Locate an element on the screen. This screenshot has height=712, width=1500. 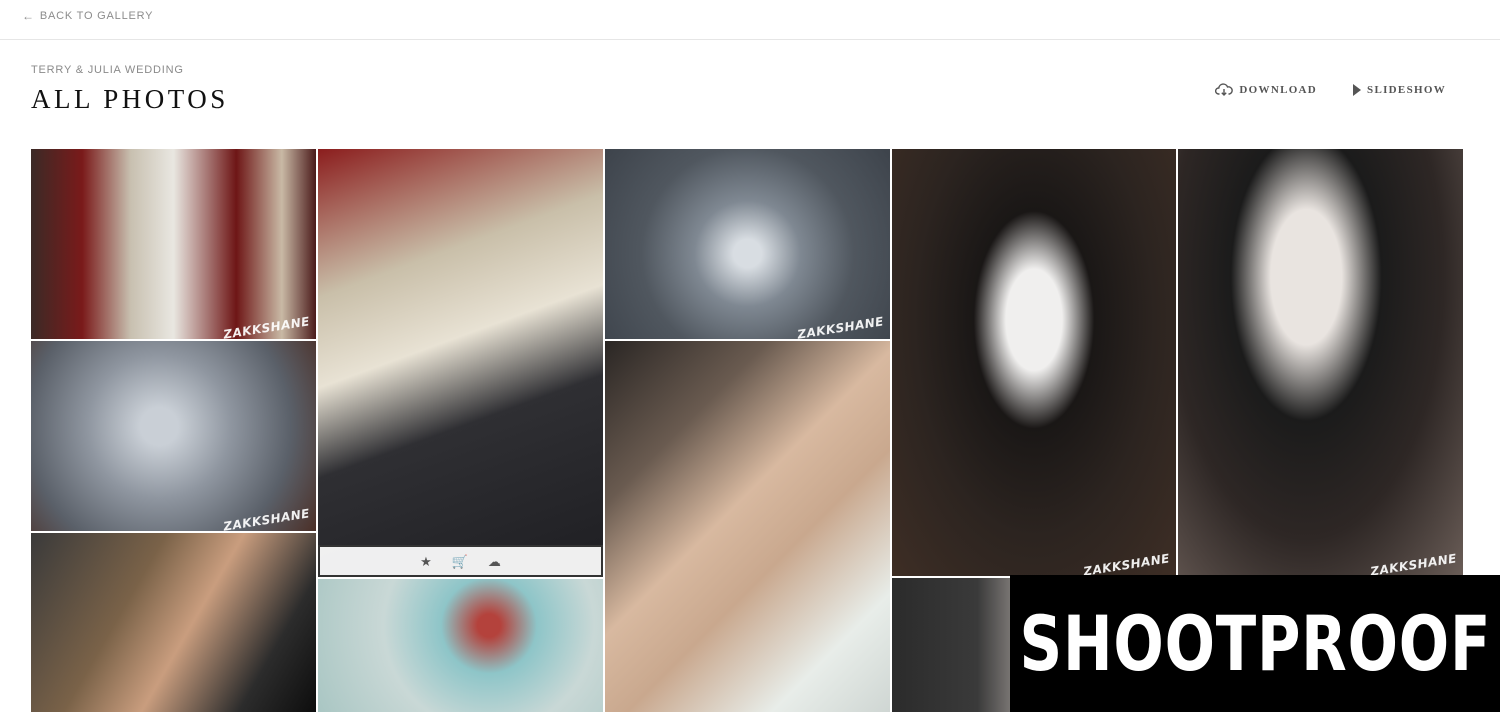
brand-text: SHOOTPROOF is located at coordinates (1255, 643).